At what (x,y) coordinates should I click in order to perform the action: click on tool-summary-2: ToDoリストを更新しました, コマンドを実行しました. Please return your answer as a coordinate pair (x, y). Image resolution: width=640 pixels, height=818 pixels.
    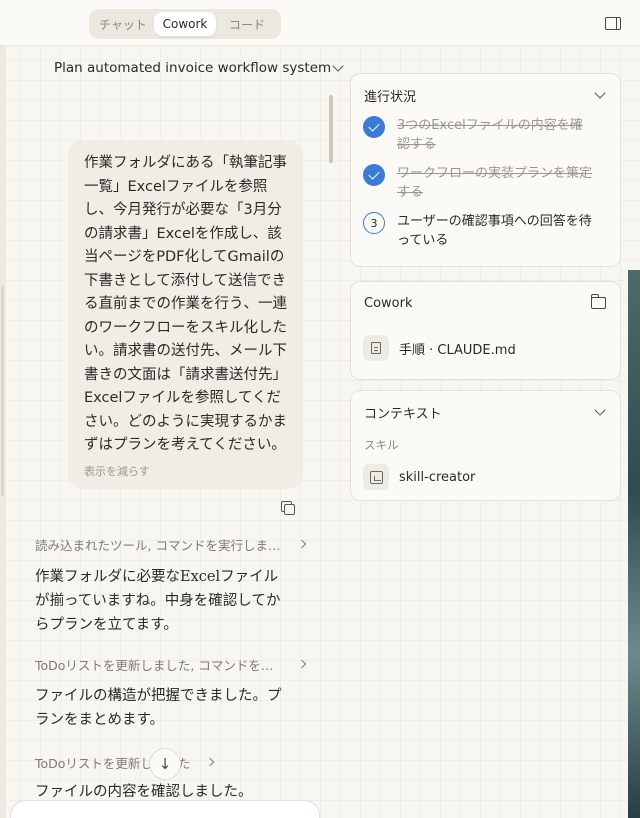
    Looking at the image, I should click on (171, 664).